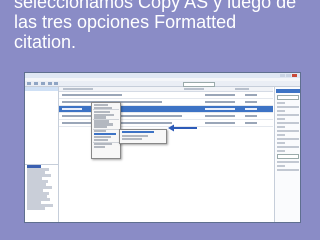  I want to click on maximize-button, so click(288, 75).